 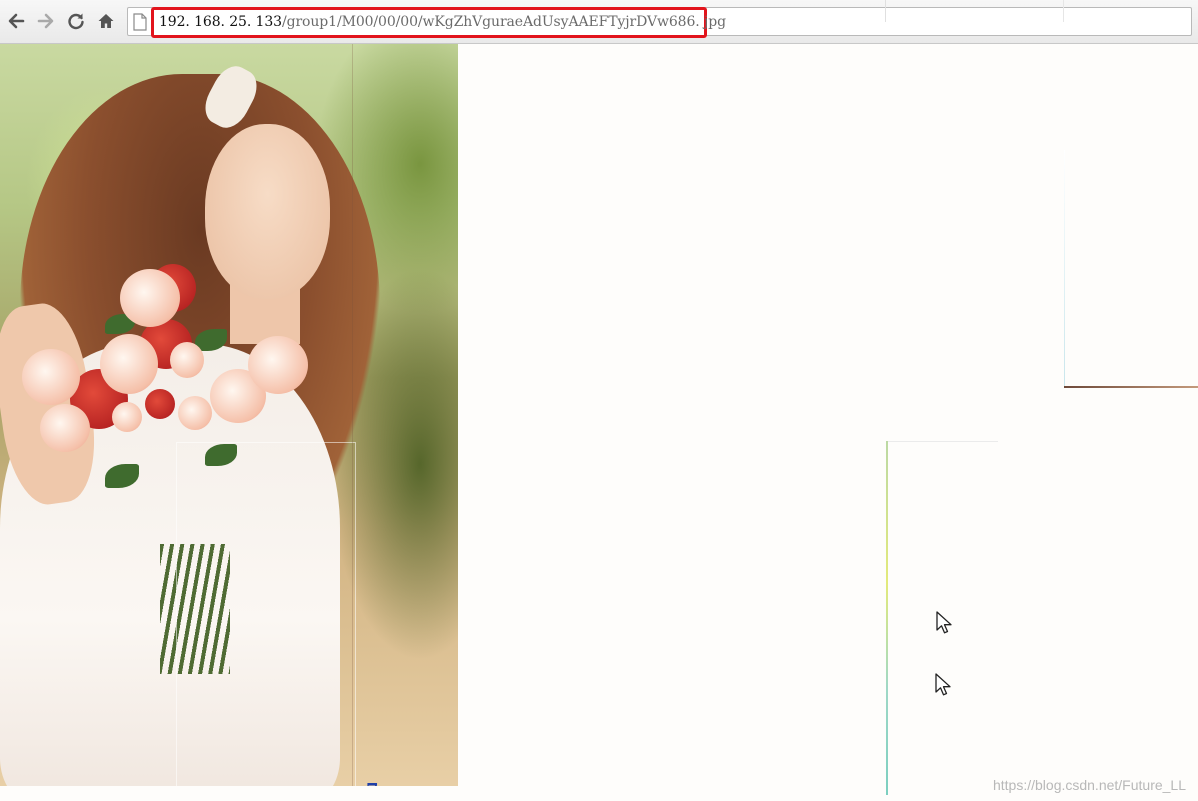 I want to click on red-rose, so click(x=160, y=404).